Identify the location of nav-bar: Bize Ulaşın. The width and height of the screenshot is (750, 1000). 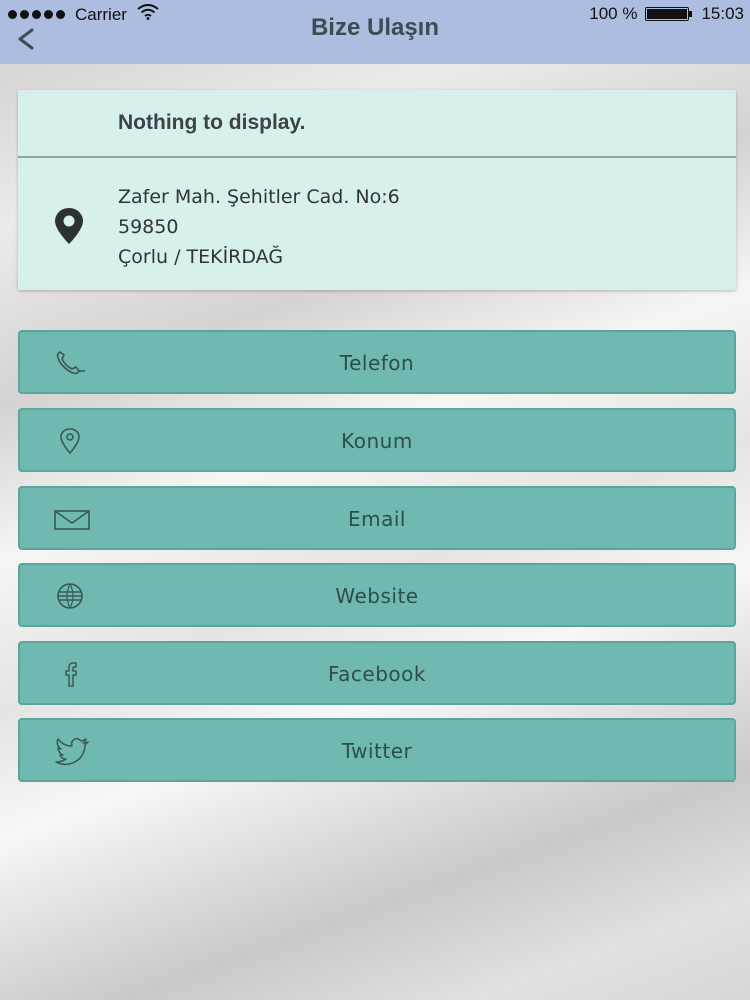
(375, 39).